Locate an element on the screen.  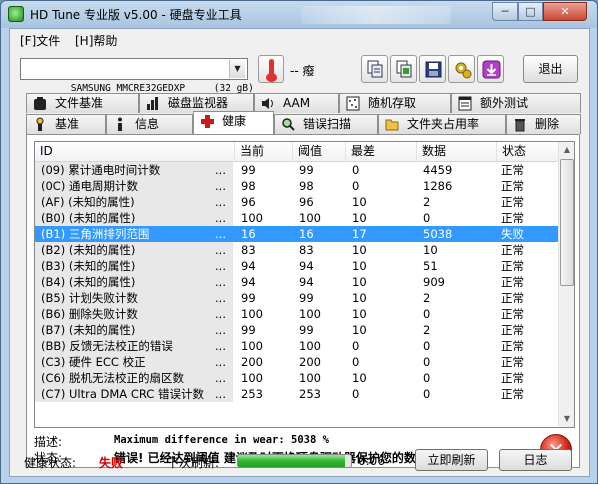
tab-error-scan: 错误扫描 is located at coordinates (326, 124).